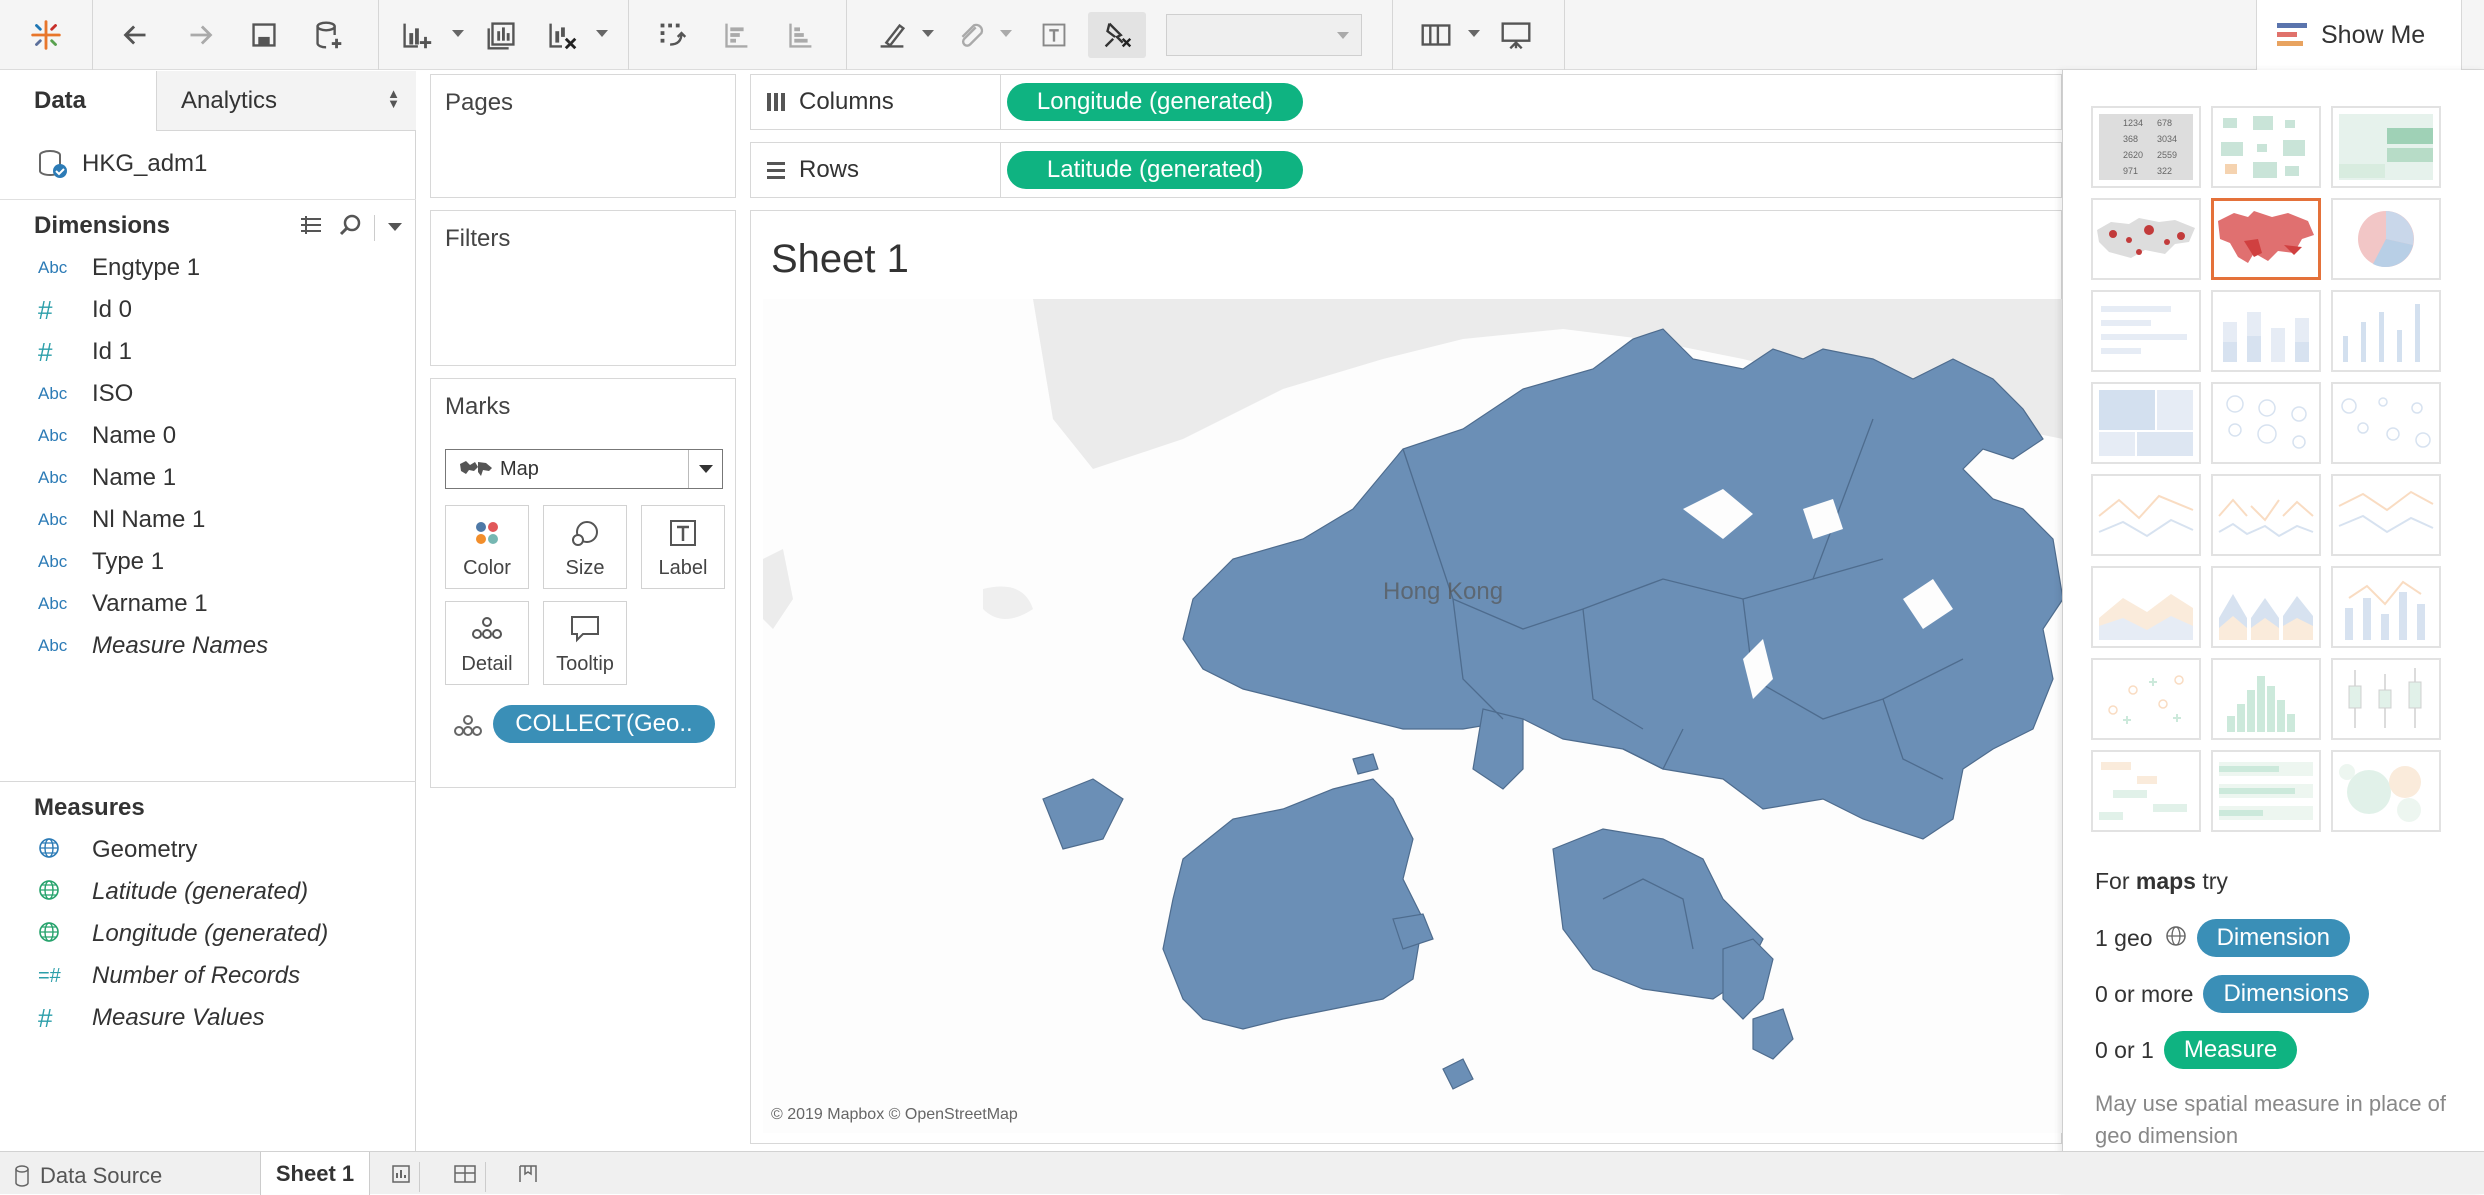 This screenshot has height=1195, width=2484. Describe the element at coordinates (2266, 331) in the screenshot. I see `chart-type-stacked-bars` at that location.